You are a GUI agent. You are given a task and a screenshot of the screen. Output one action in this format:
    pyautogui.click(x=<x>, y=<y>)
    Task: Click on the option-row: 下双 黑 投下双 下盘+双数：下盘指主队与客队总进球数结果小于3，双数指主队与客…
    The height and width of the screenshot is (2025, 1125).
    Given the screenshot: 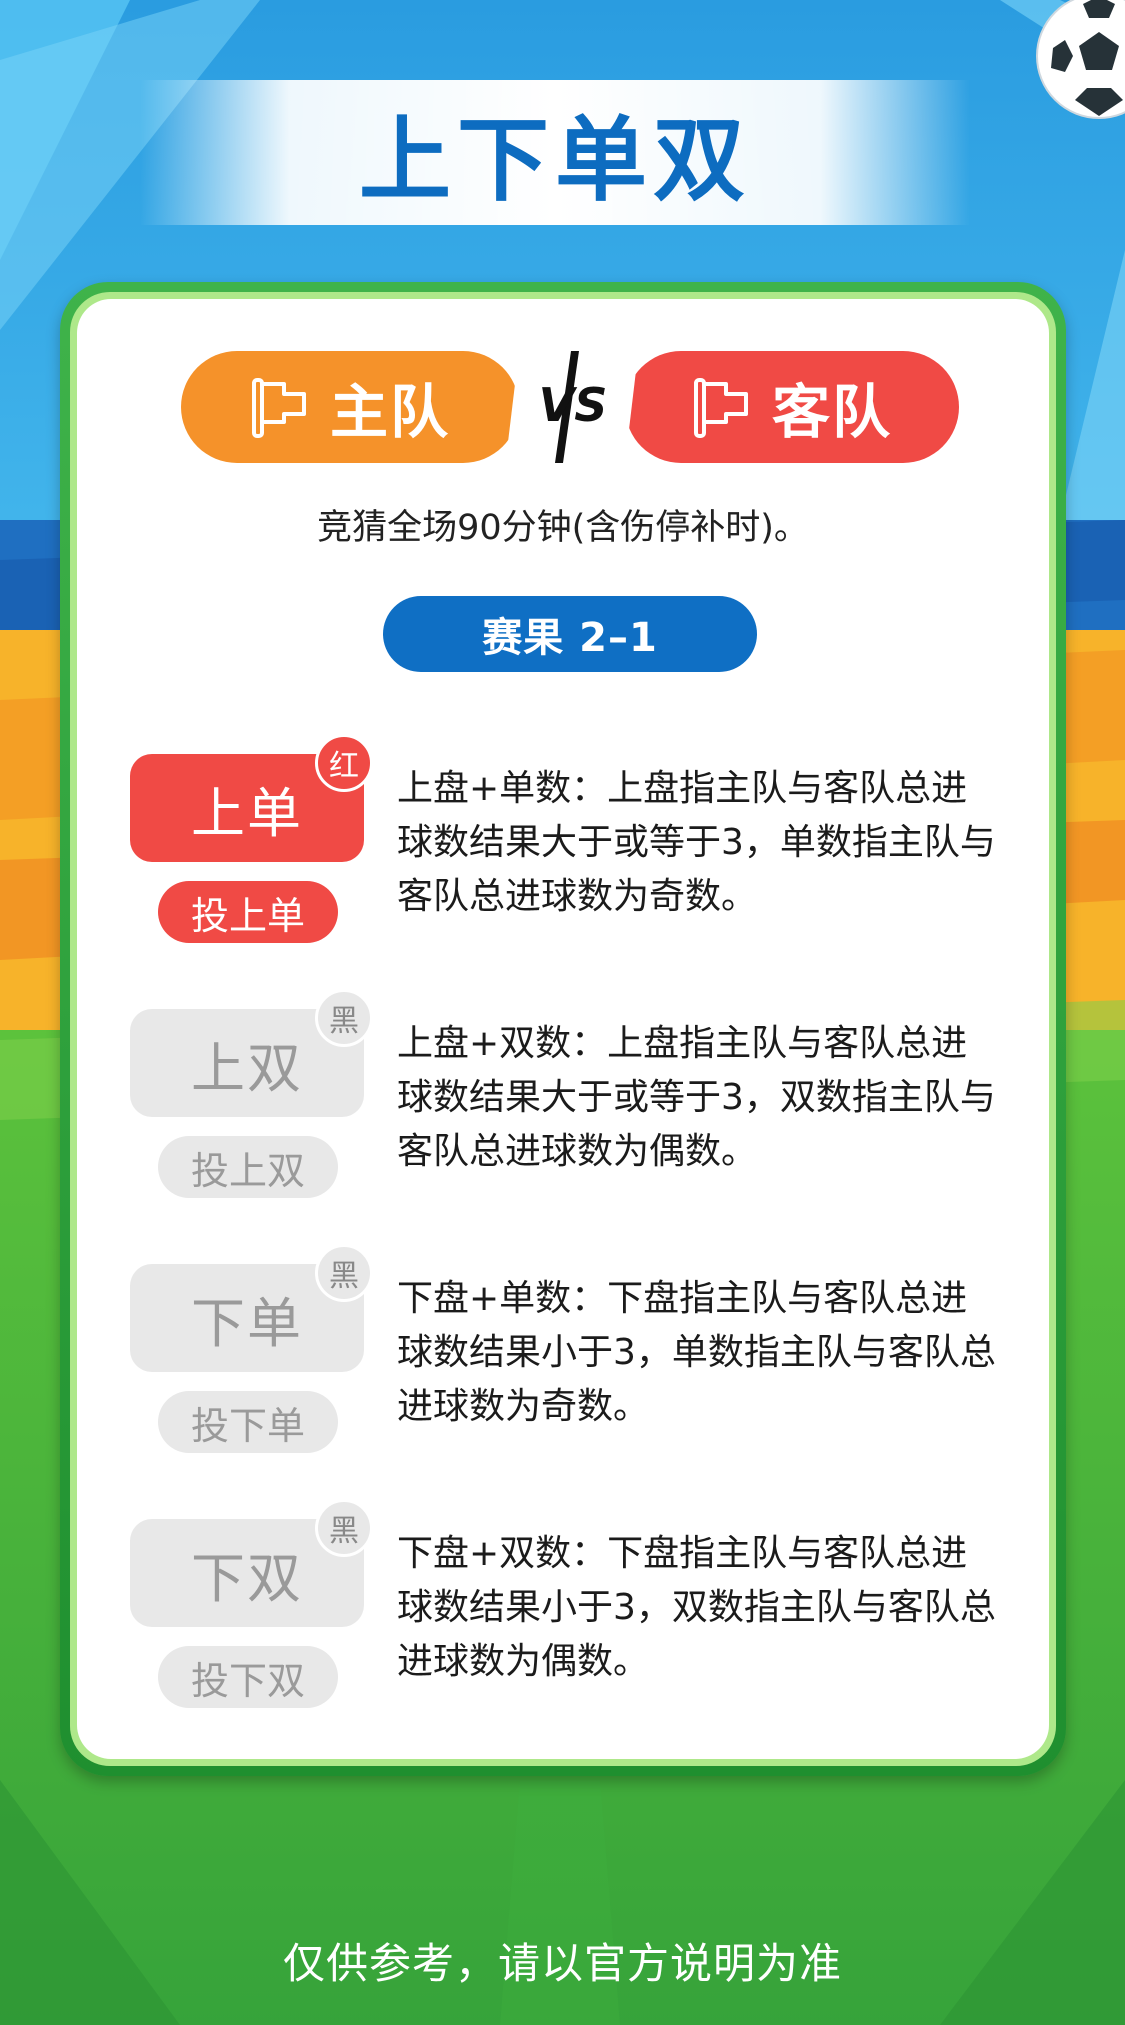 What is the action you would take?
    pyautogui.click(x=563, y=1609)
    